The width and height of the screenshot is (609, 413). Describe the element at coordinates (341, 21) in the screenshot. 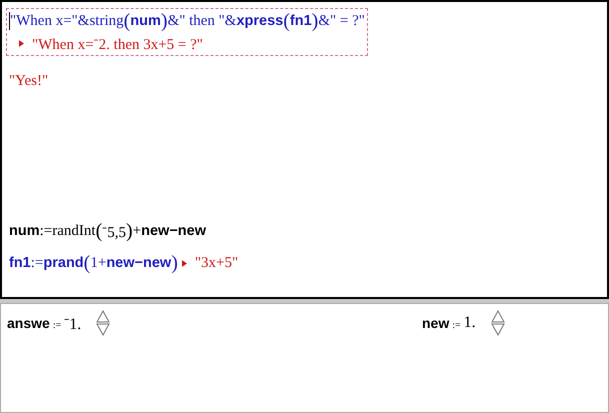

I see `expression-text: &" = ?"` at that location.